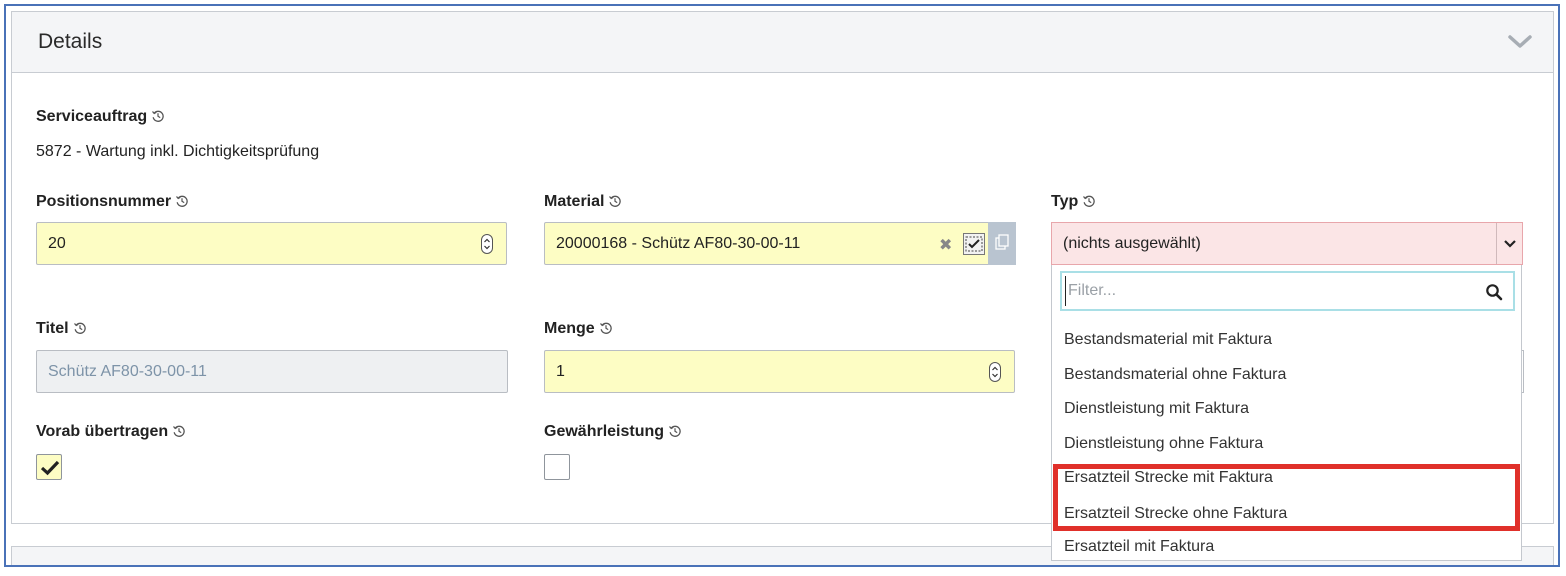  What do you see at coordinates (57, 243) in the screenshot?
I see `positionsnummer-value: 20` at bounding box center [57, 243].